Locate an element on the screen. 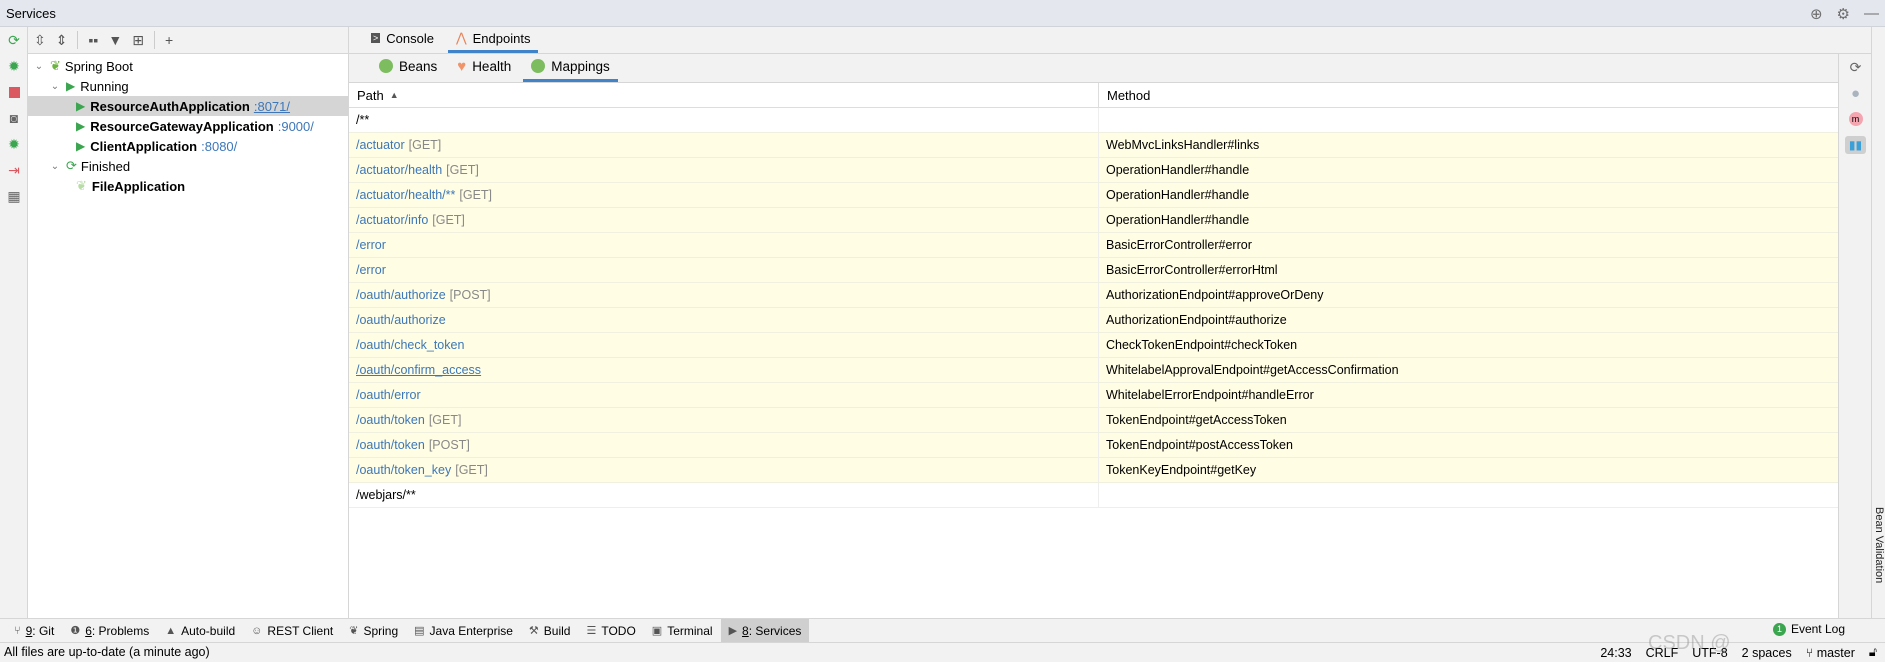 This screenshot has width=1885, height=662. tool-label: Java Enterprise is located at coordinates (471, 630).